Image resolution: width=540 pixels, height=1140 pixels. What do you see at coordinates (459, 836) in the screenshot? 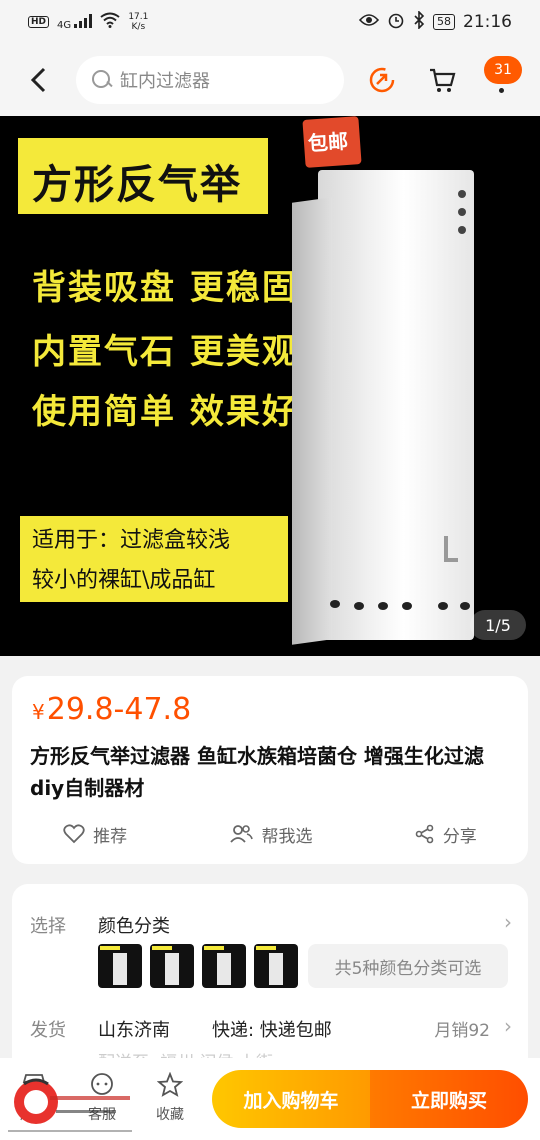
I see `share-label: 分享` at bounding box center [459, 836].